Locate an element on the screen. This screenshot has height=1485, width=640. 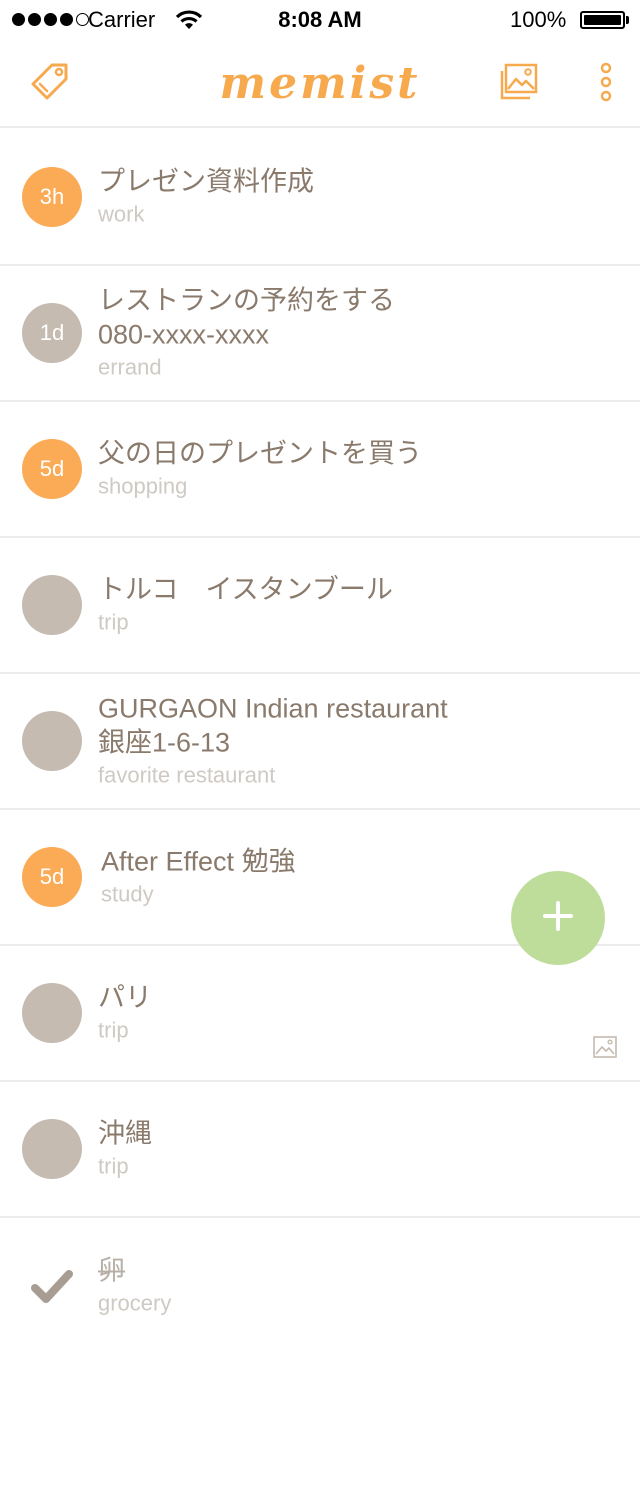
memo-tag: grocery is located at coordinates (135, 1303).